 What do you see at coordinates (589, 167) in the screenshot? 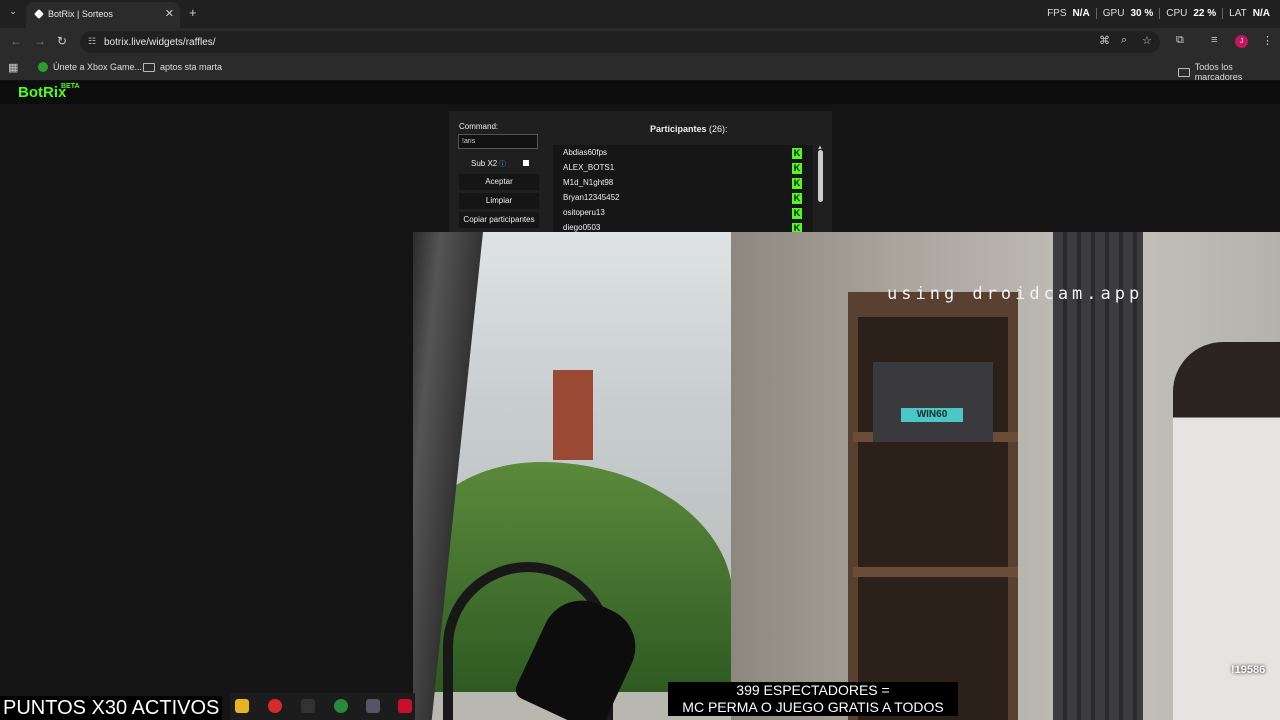
I see `list-item: ALEX_BOTS1` at bounding box center [589, 167].